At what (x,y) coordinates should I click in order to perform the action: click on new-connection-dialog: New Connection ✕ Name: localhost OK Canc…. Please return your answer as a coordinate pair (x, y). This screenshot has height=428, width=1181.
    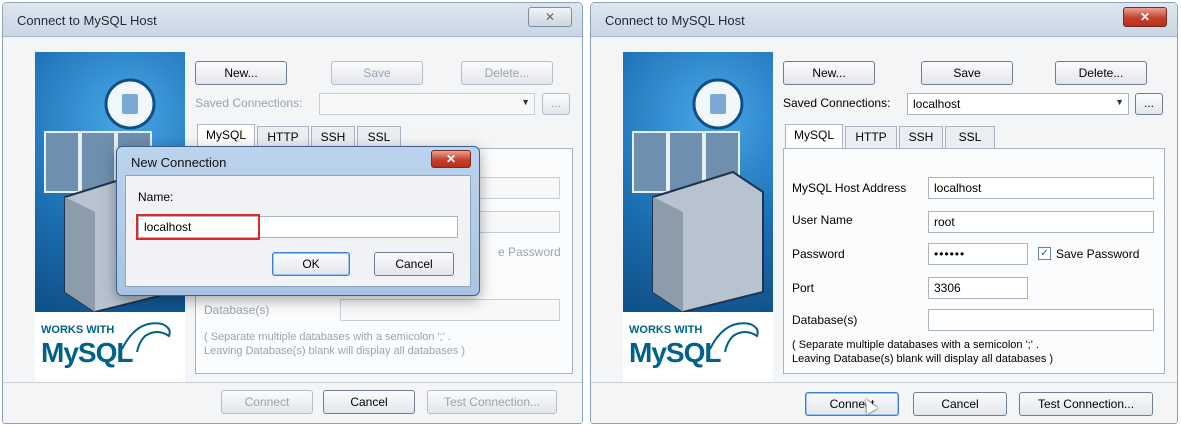
    Looking at the image, I should click on (298, 221).